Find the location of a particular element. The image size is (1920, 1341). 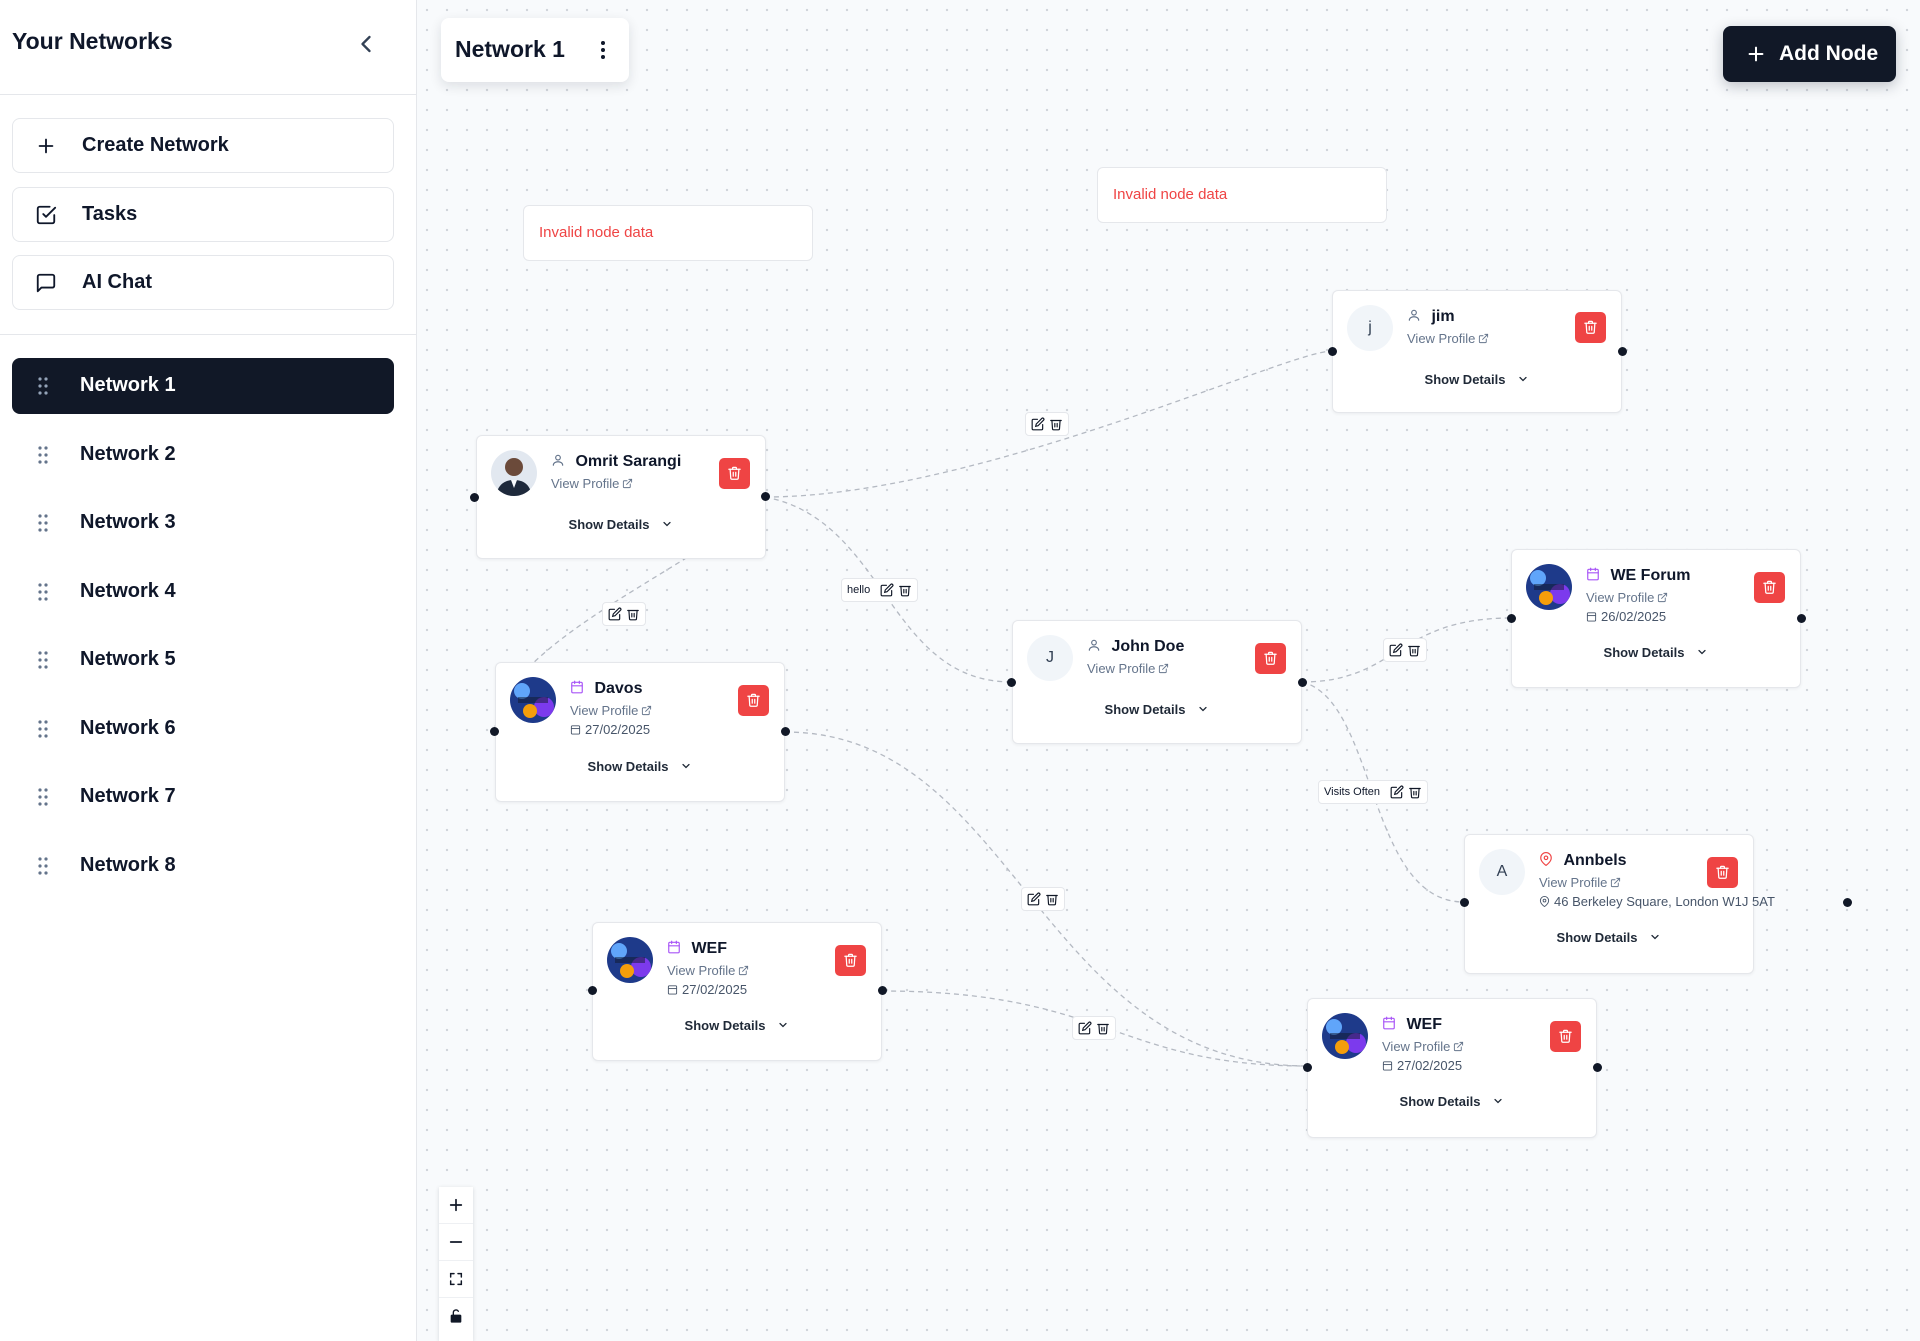

edge-label-hello: hello is located at coordinates (880, 590).